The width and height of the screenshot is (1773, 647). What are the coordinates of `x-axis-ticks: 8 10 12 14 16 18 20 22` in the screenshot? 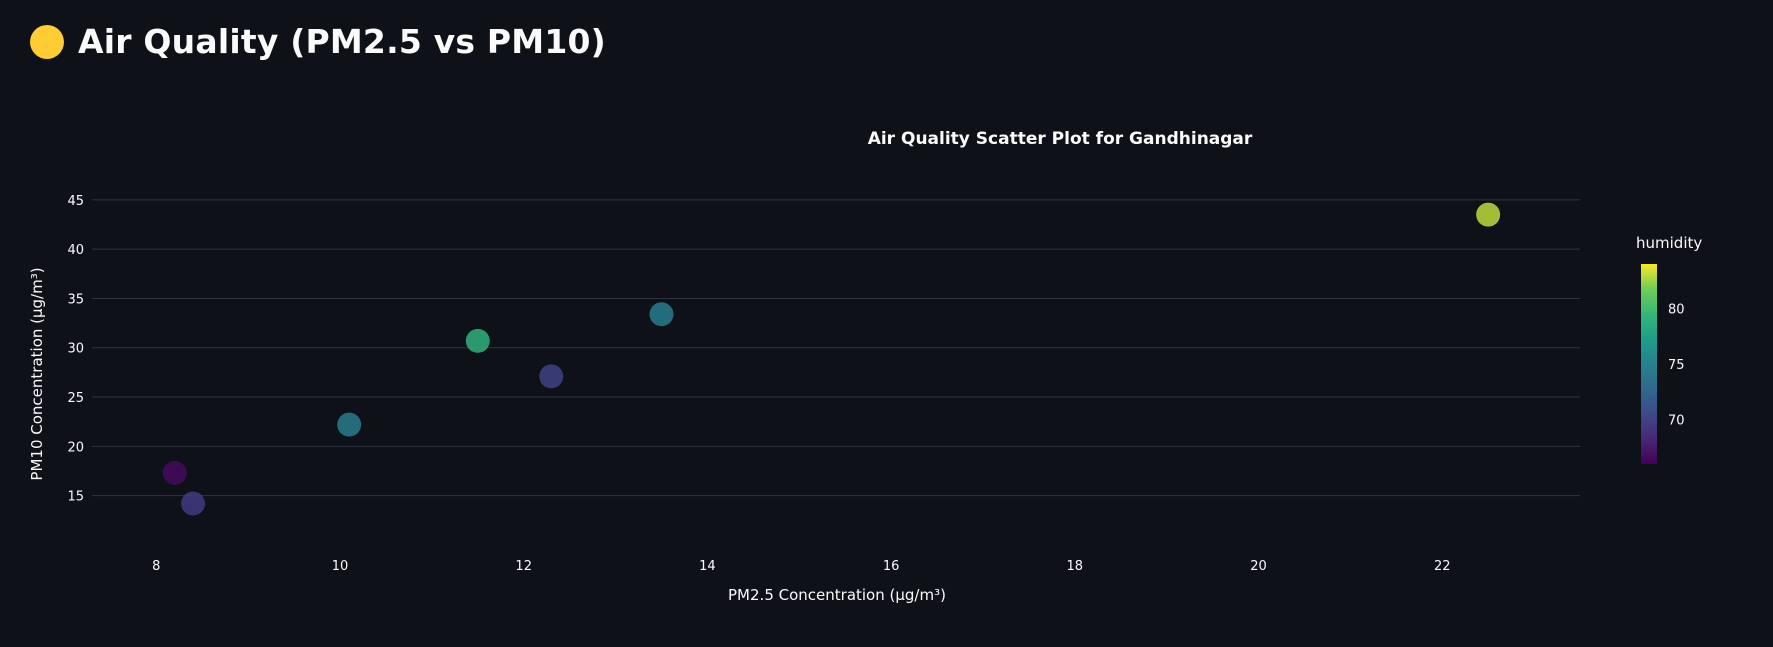 It's located at (801, 566).